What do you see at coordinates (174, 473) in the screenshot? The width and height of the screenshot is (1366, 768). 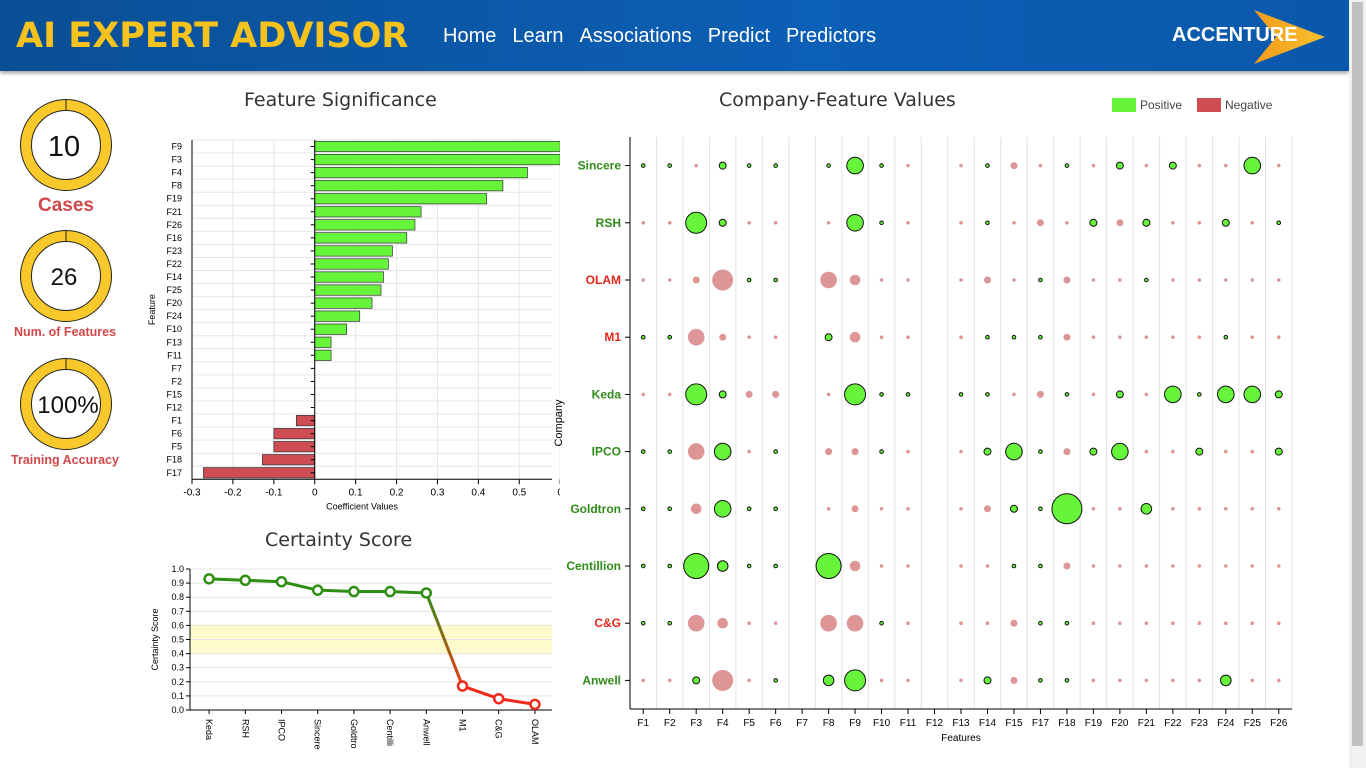 I see `y-tick-label: F17` at bounding box center [174, 473].